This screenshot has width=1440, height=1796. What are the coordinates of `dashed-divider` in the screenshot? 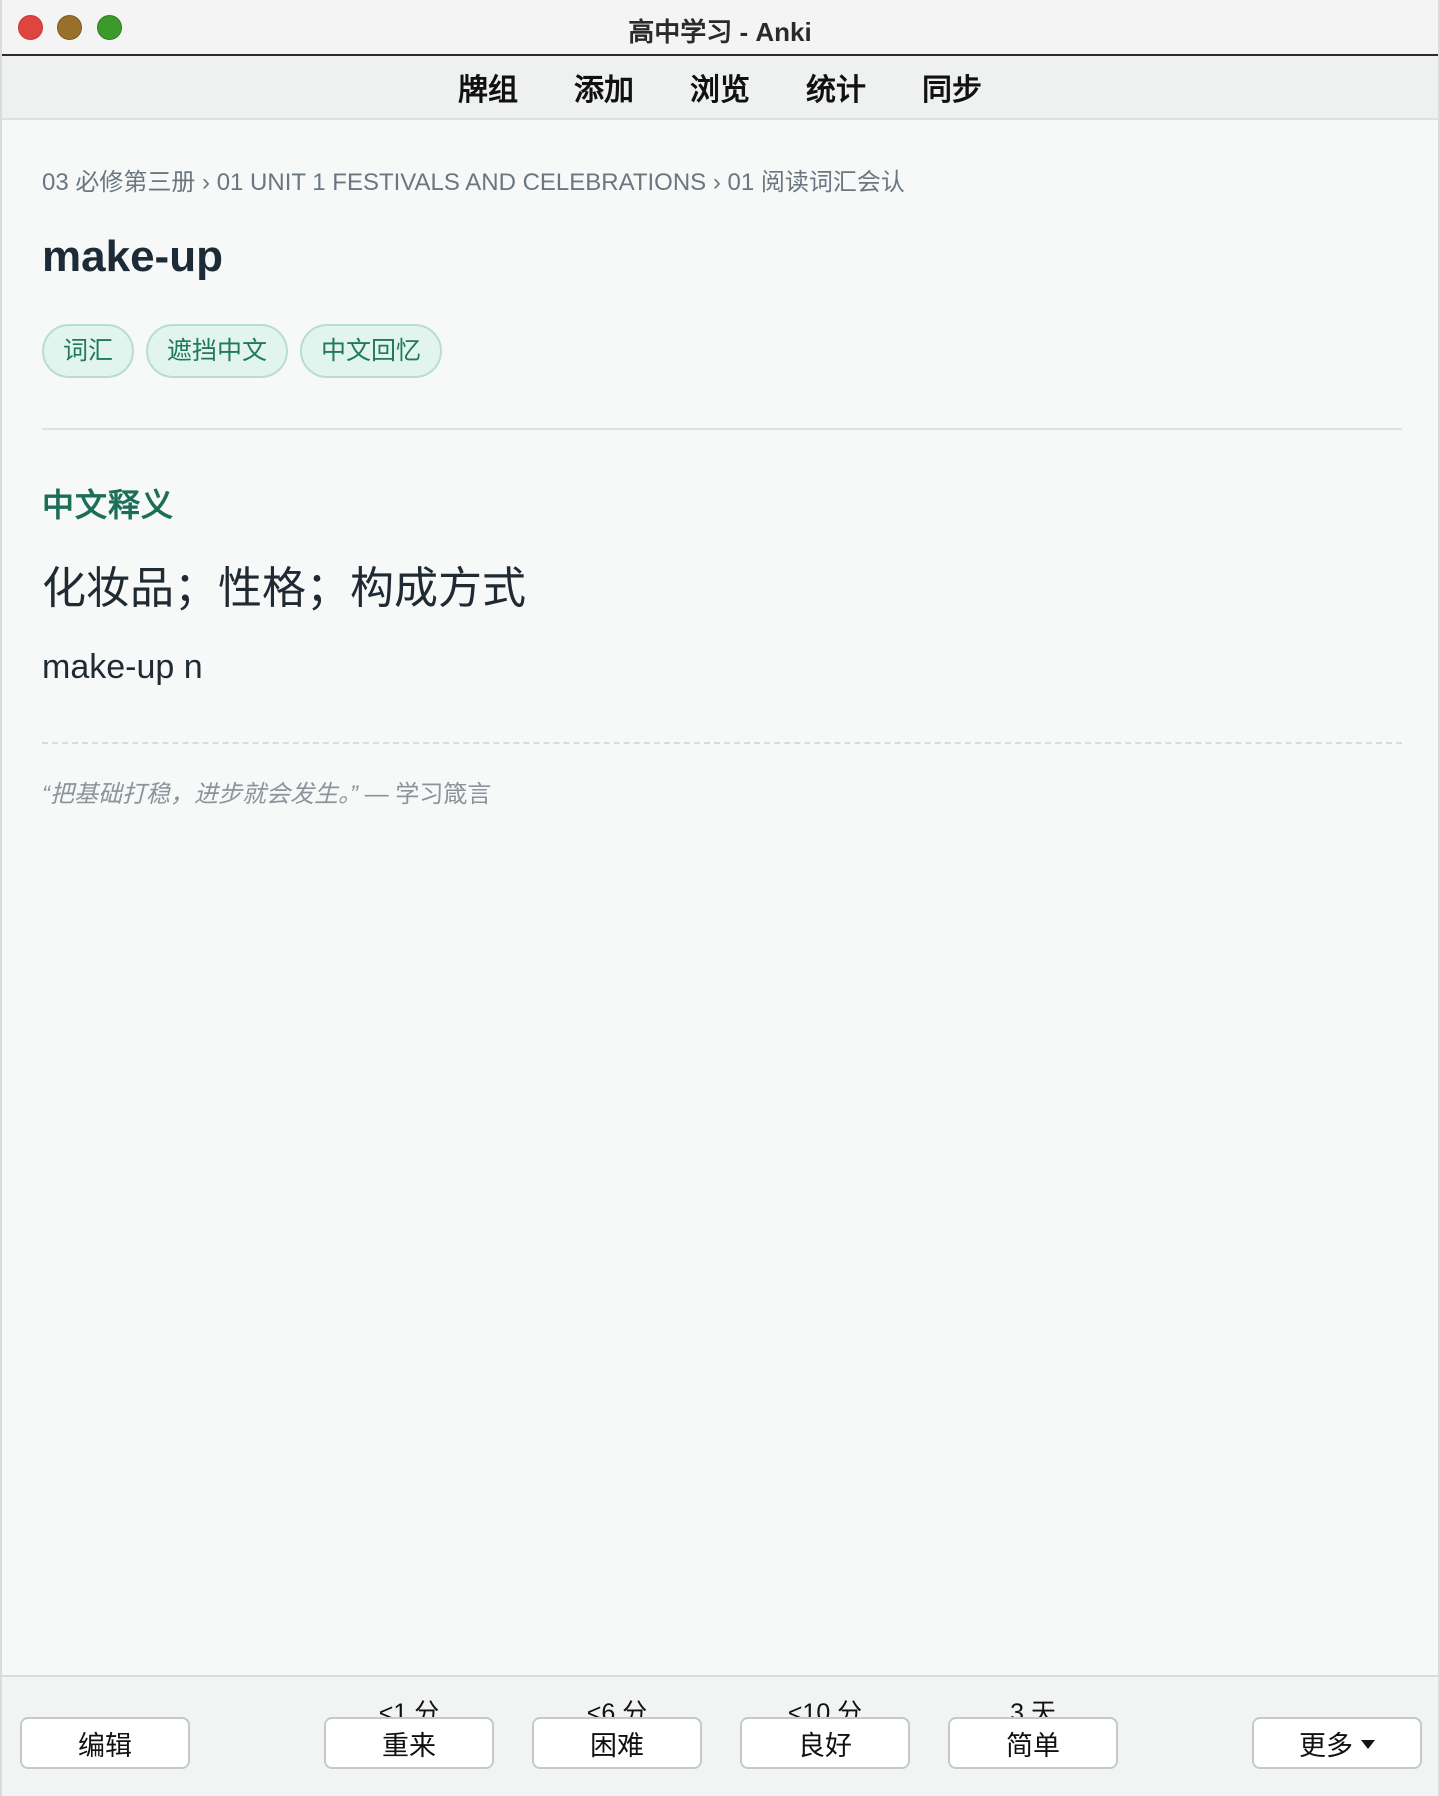 It's located at (722, 743).